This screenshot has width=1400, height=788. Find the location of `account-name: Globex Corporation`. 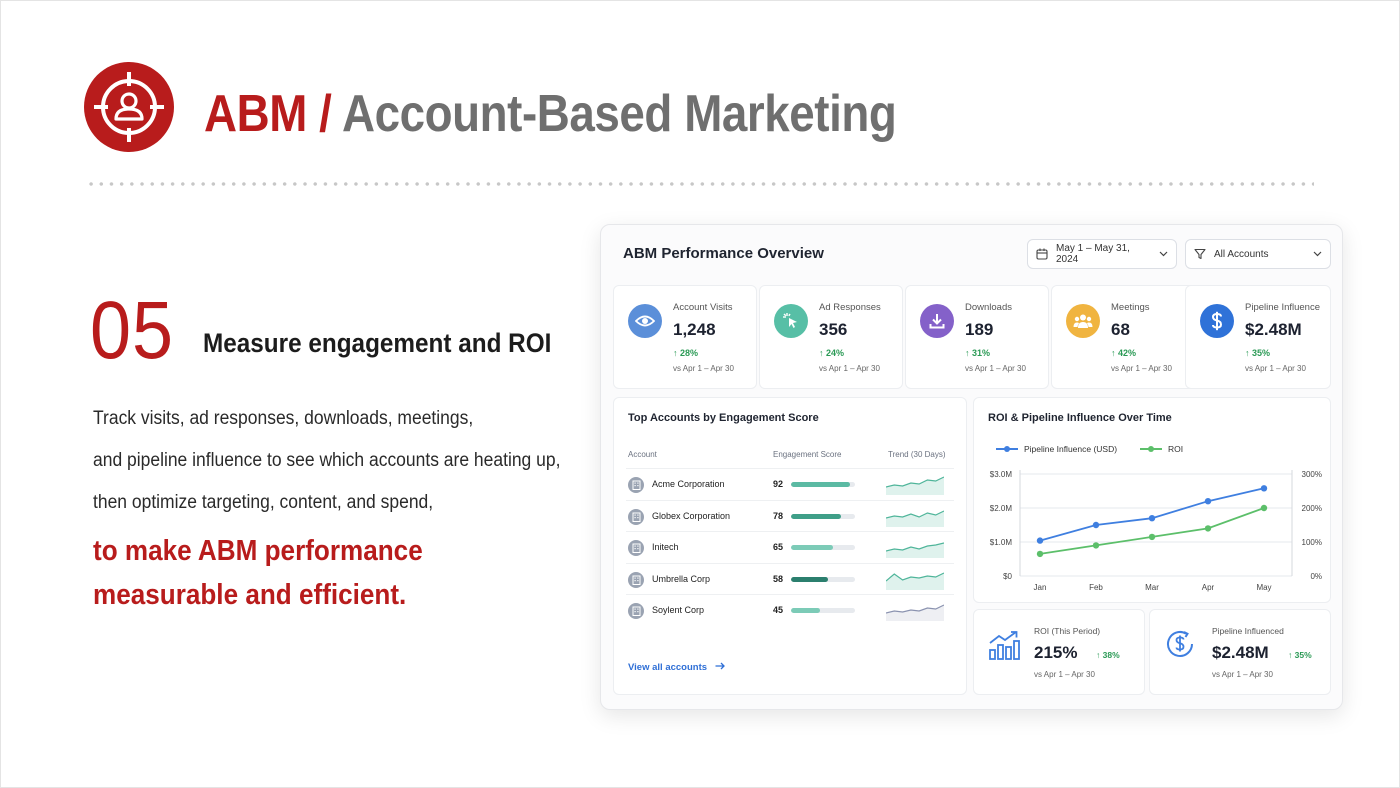

account-name: Globex Corporation is located at coordinates (691, 515).